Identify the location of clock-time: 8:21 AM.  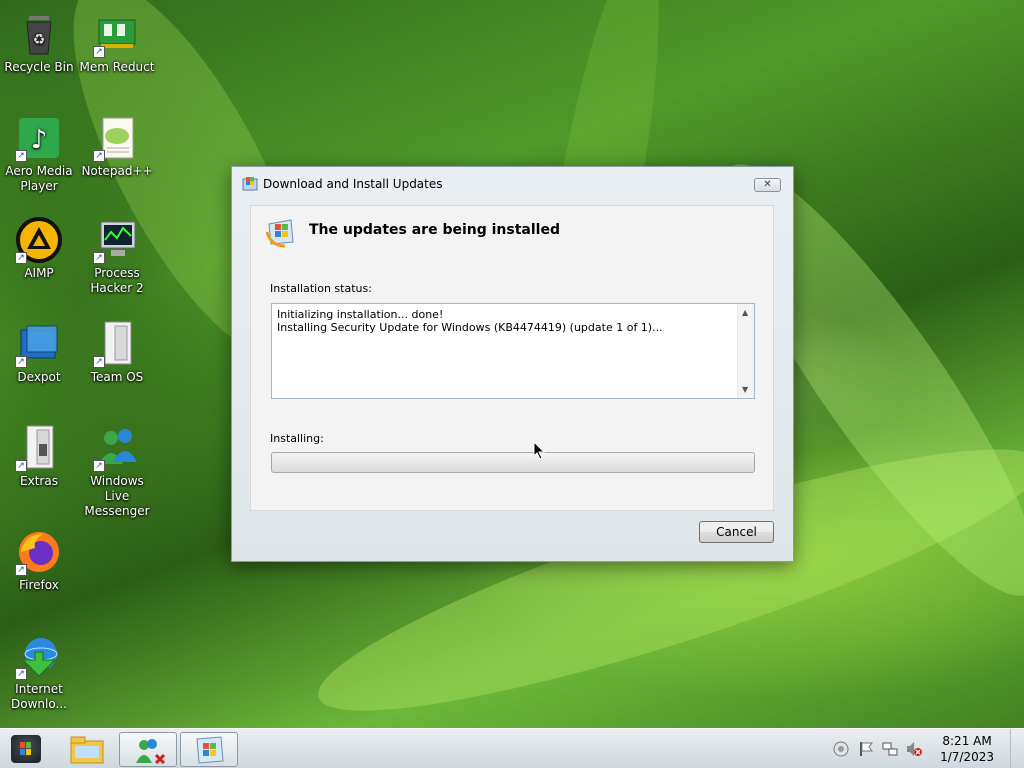
(967, 741).